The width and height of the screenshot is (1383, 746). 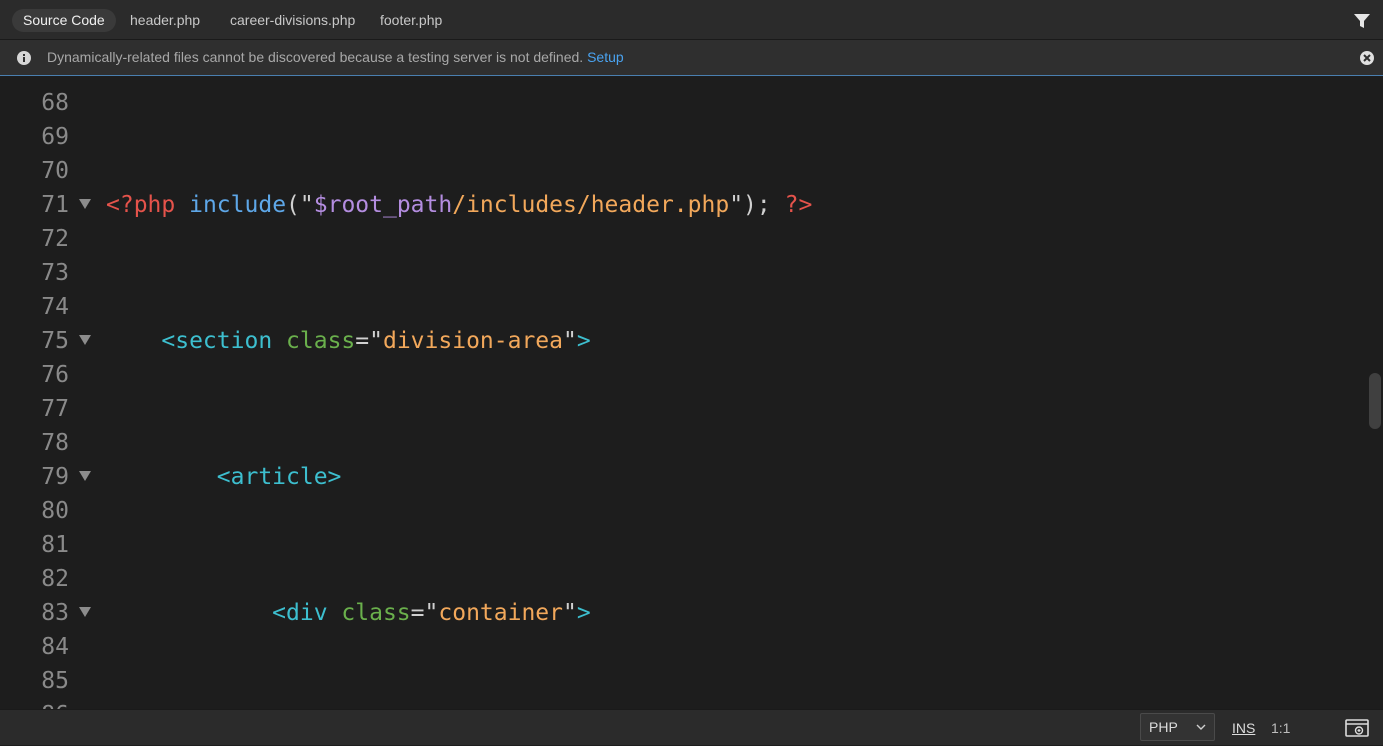 What do you see at coordinates (55, 273) in the screenshot?
I see `line-number: 73` at bounding box center [55, 273].